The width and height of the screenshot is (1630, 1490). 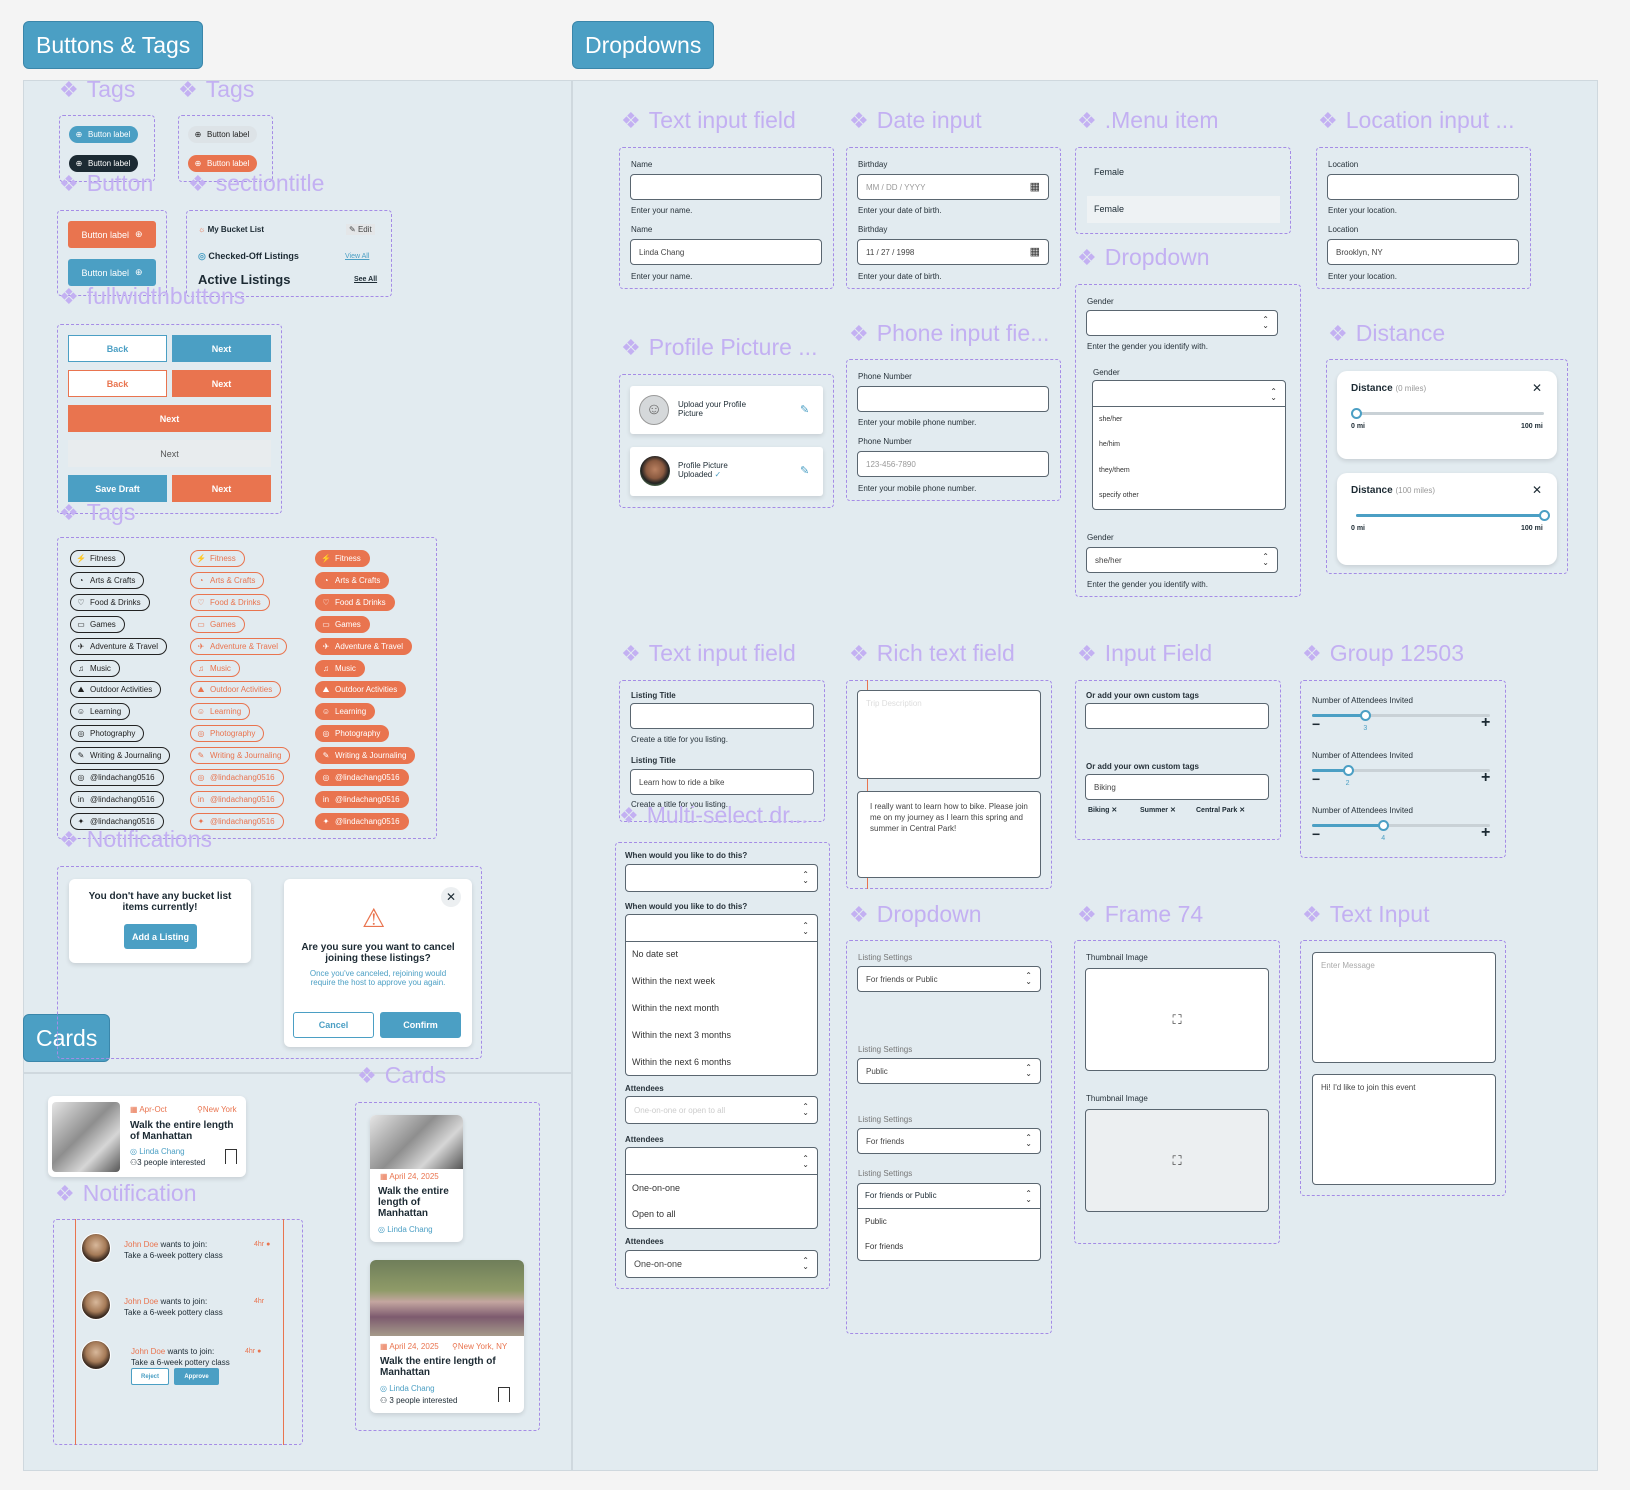 I want to click on cancel-button: Cancel, so click(x=333, y=1025).